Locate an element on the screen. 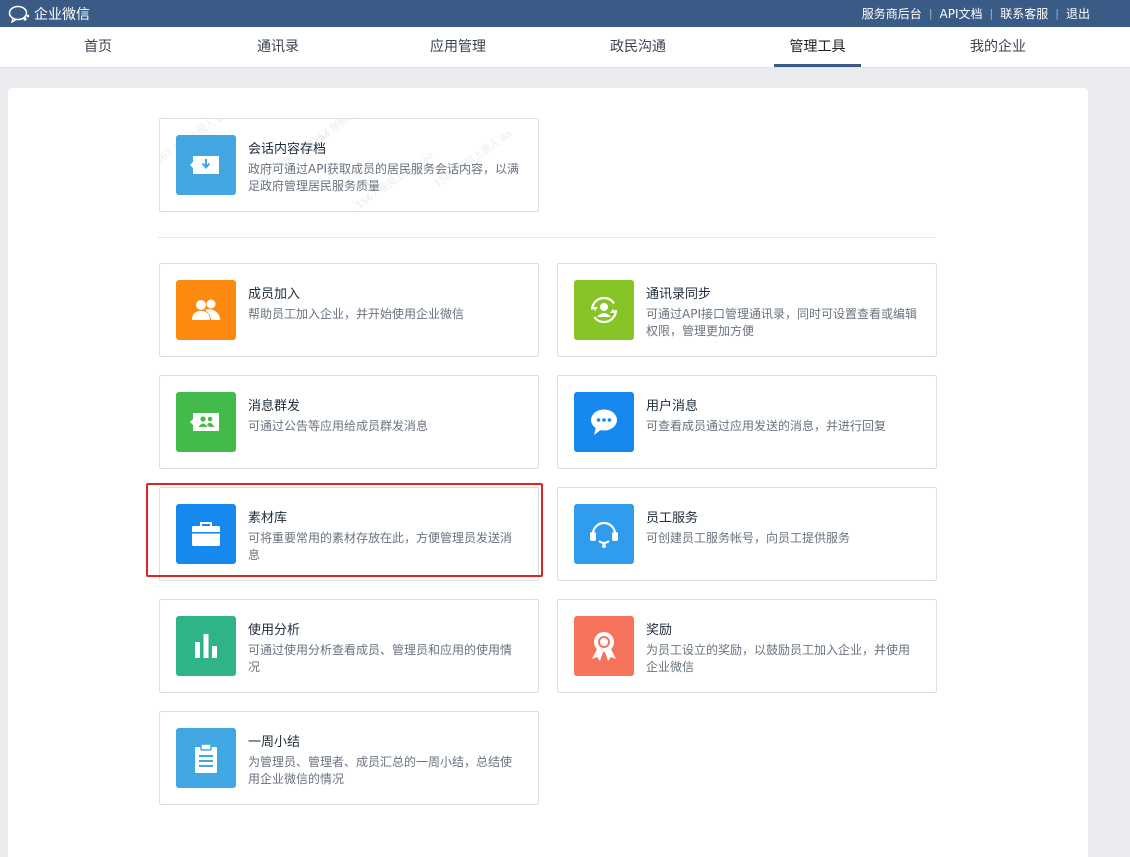 This screenshot has width=1130, height=857. card-description: 可将重要常用的素材存放在此，方便管理员发送消息 is located at coordinates (380, 546).